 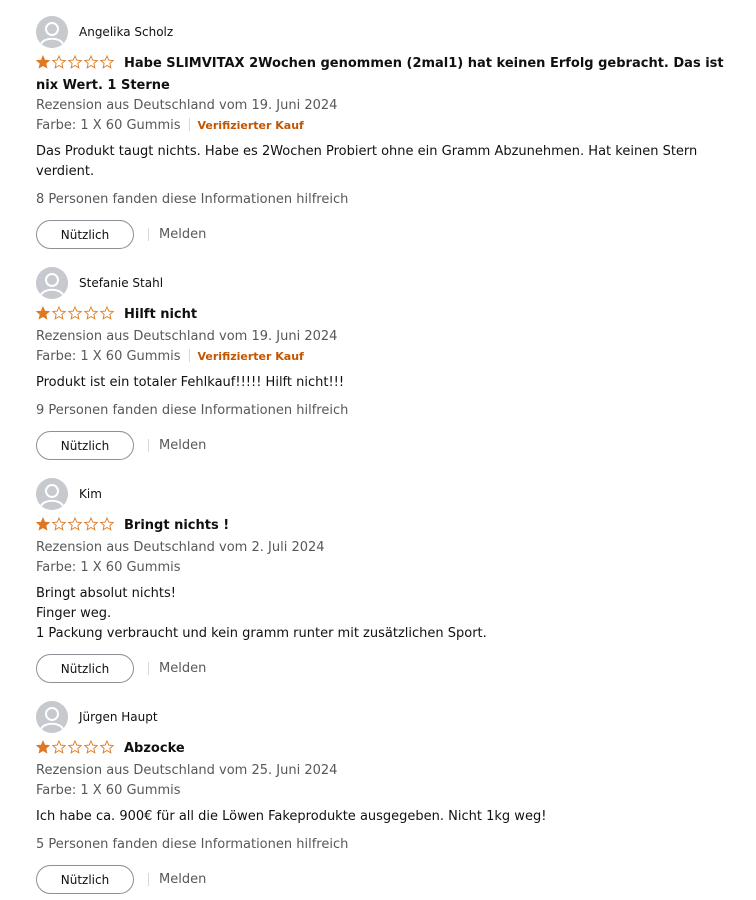 I want to click on review-title-row: Abzocke, so click(x=380, y=750).